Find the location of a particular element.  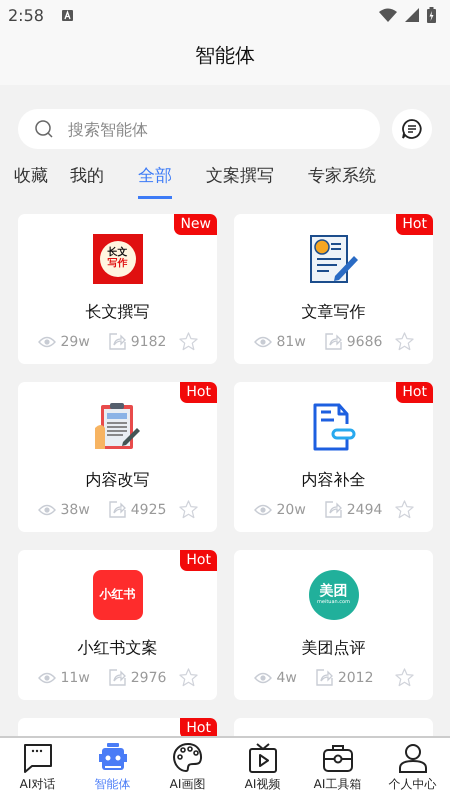

card-title: 美团点评 is located at coordinates (334, 648).